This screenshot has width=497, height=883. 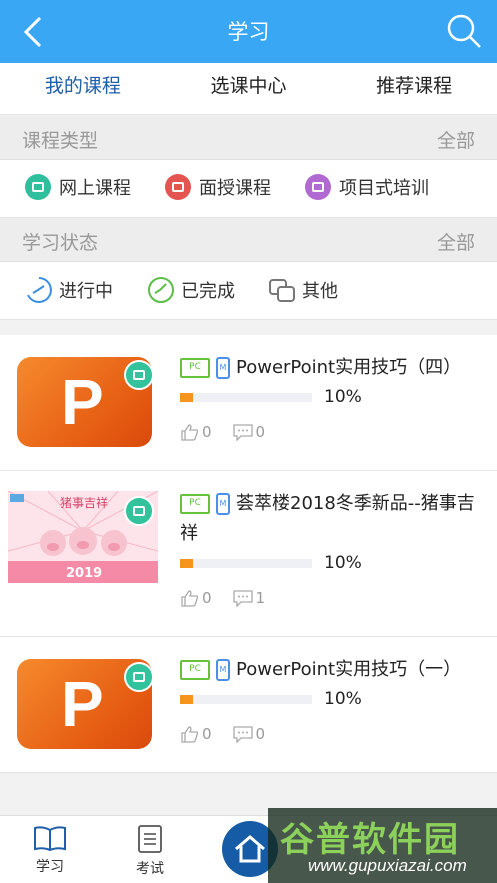 I want to click on other-icon, so click(x=282, y=290).